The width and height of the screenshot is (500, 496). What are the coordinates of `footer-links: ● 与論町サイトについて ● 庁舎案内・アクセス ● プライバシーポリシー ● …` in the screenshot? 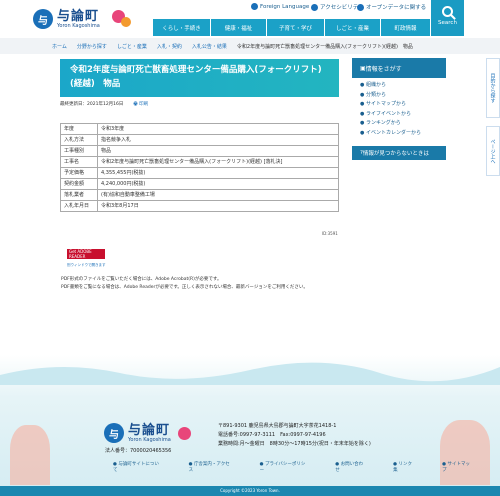 It's located at (306, 467).